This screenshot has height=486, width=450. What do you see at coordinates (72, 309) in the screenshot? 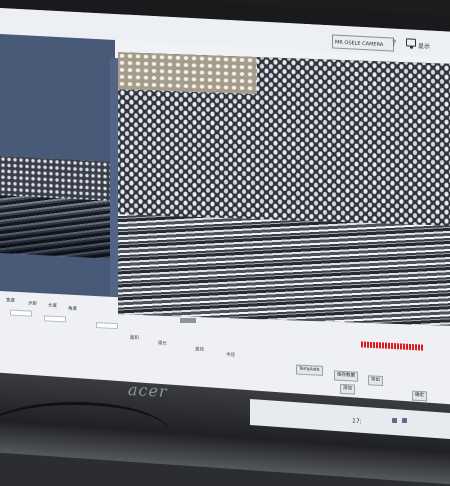
I see `toolbar-label-3: 角度` at bounding box center [72, 309].